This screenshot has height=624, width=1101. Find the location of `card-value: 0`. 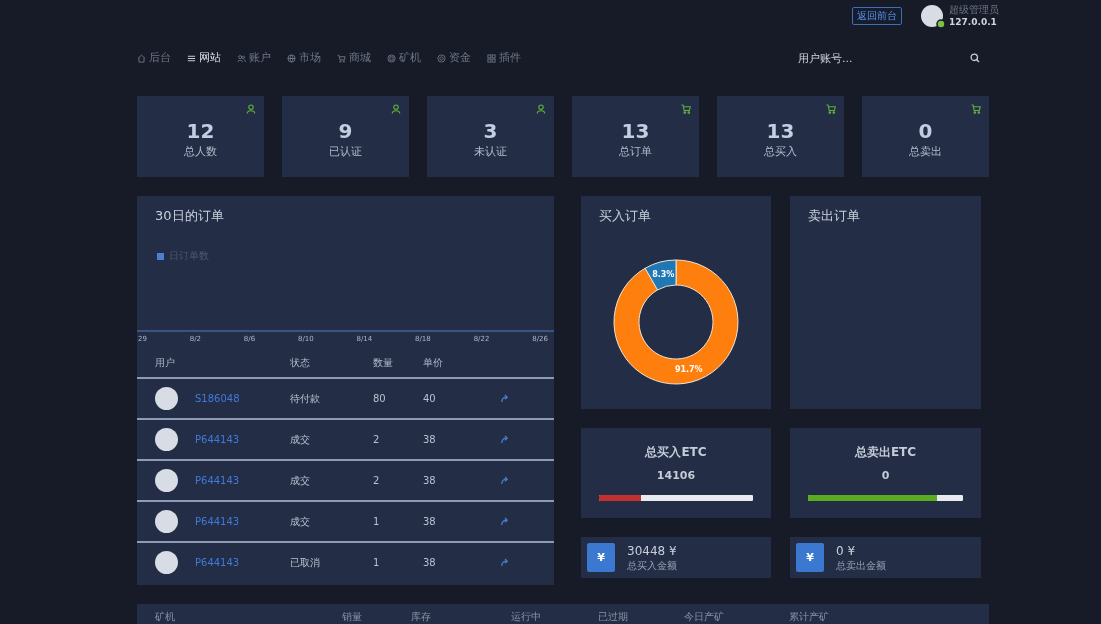

card-value: 0 is located at coordinates (885, 476).